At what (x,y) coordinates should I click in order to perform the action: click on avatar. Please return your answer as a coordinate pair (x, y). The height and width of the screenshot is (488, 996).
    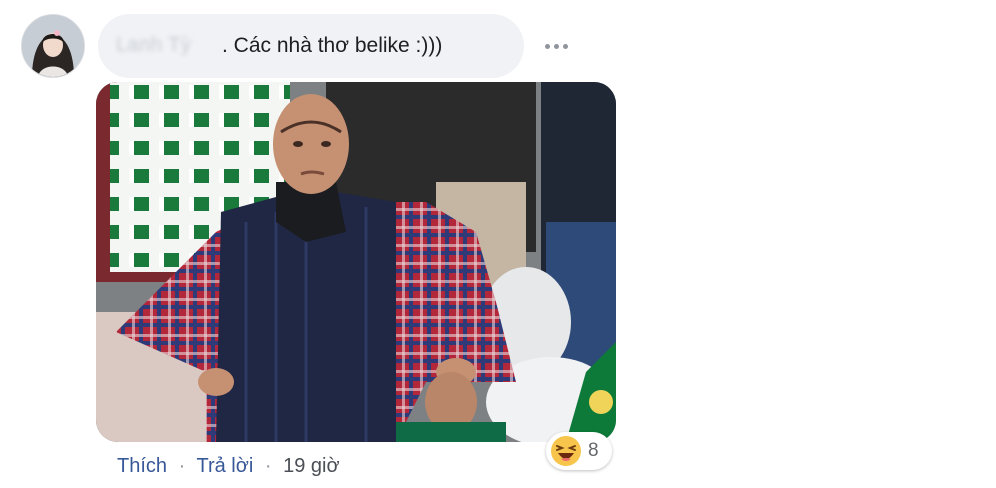
    Looking at the image, I should click on (53, 46).